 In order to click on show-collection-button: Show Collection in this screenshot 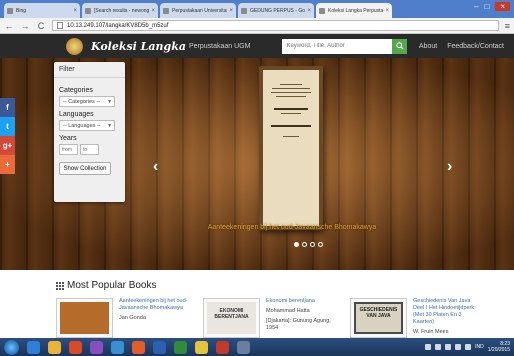, I will do `click(85, 168)`.